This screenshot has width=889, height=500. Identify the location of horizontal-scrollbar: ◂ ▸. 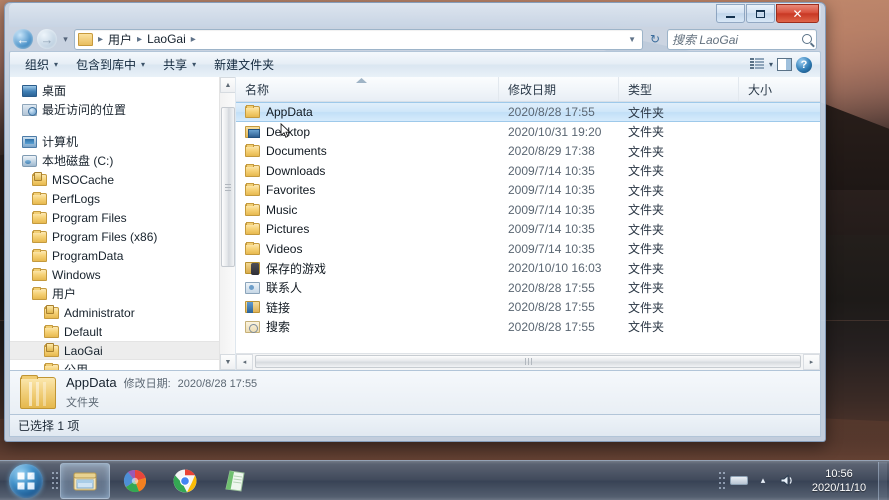
(528, 361).